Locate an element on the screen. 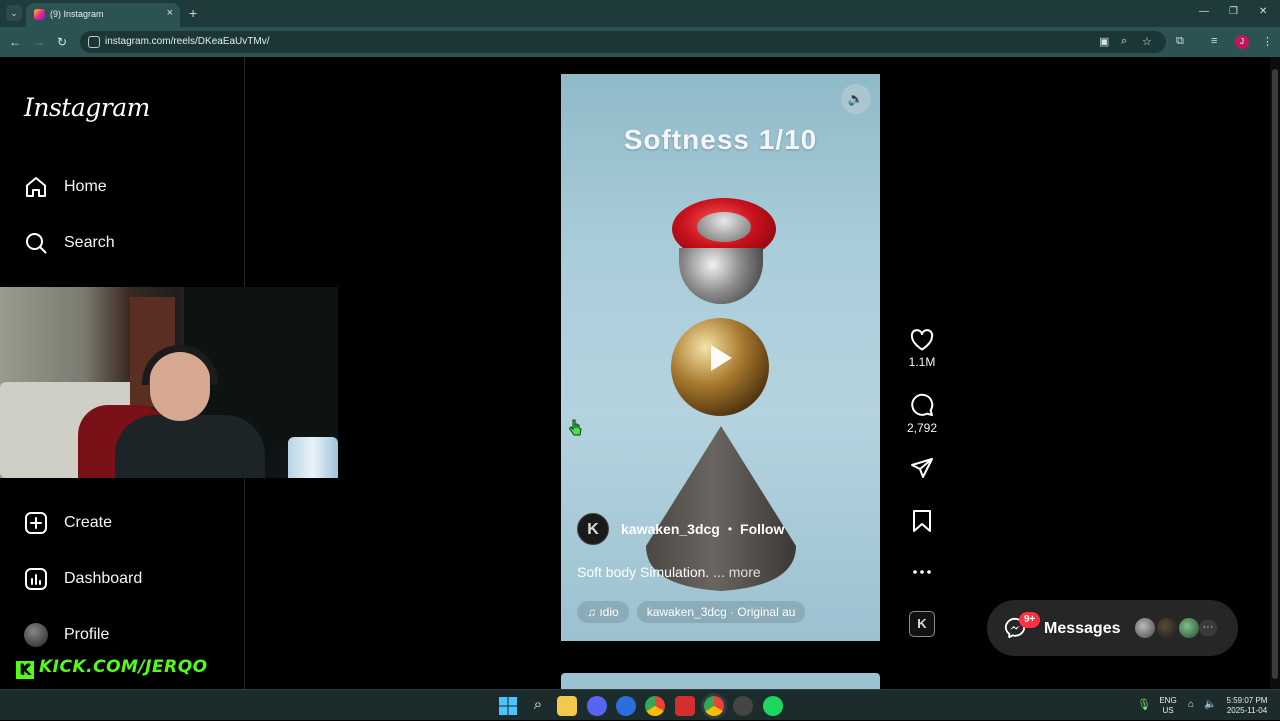 The width and height of the screenshot is (1280, 721). more-icon is located at coordinates (922, 572).